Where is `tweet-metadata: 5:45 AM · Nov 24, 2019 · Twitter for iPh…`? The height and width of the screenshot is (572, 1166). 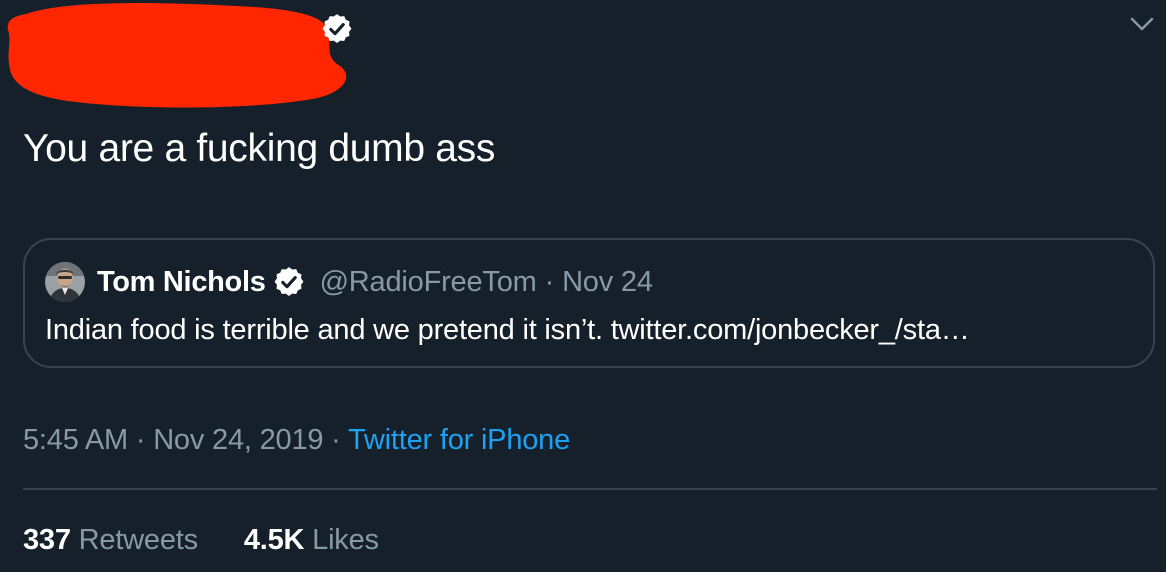
tweet-metadata: 5:45 AM · Nov 24, 2019 · Twitter for iPh… is located at coordinates (296, 440).